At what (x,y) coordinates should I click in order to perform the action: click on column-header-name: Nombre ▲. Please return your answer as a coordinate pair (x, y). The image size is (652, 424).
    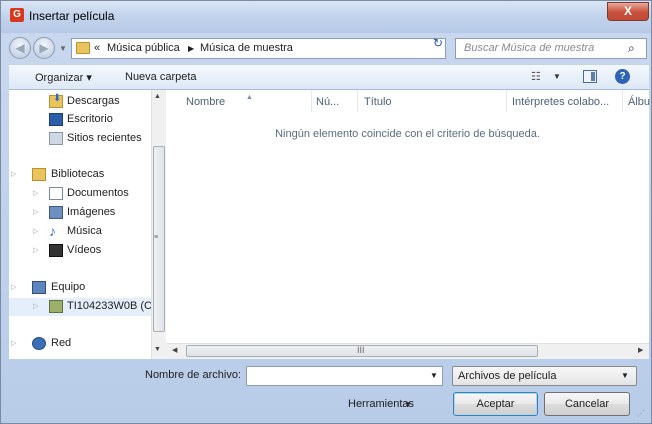
    Looking at the image, I should click on (219, 101).